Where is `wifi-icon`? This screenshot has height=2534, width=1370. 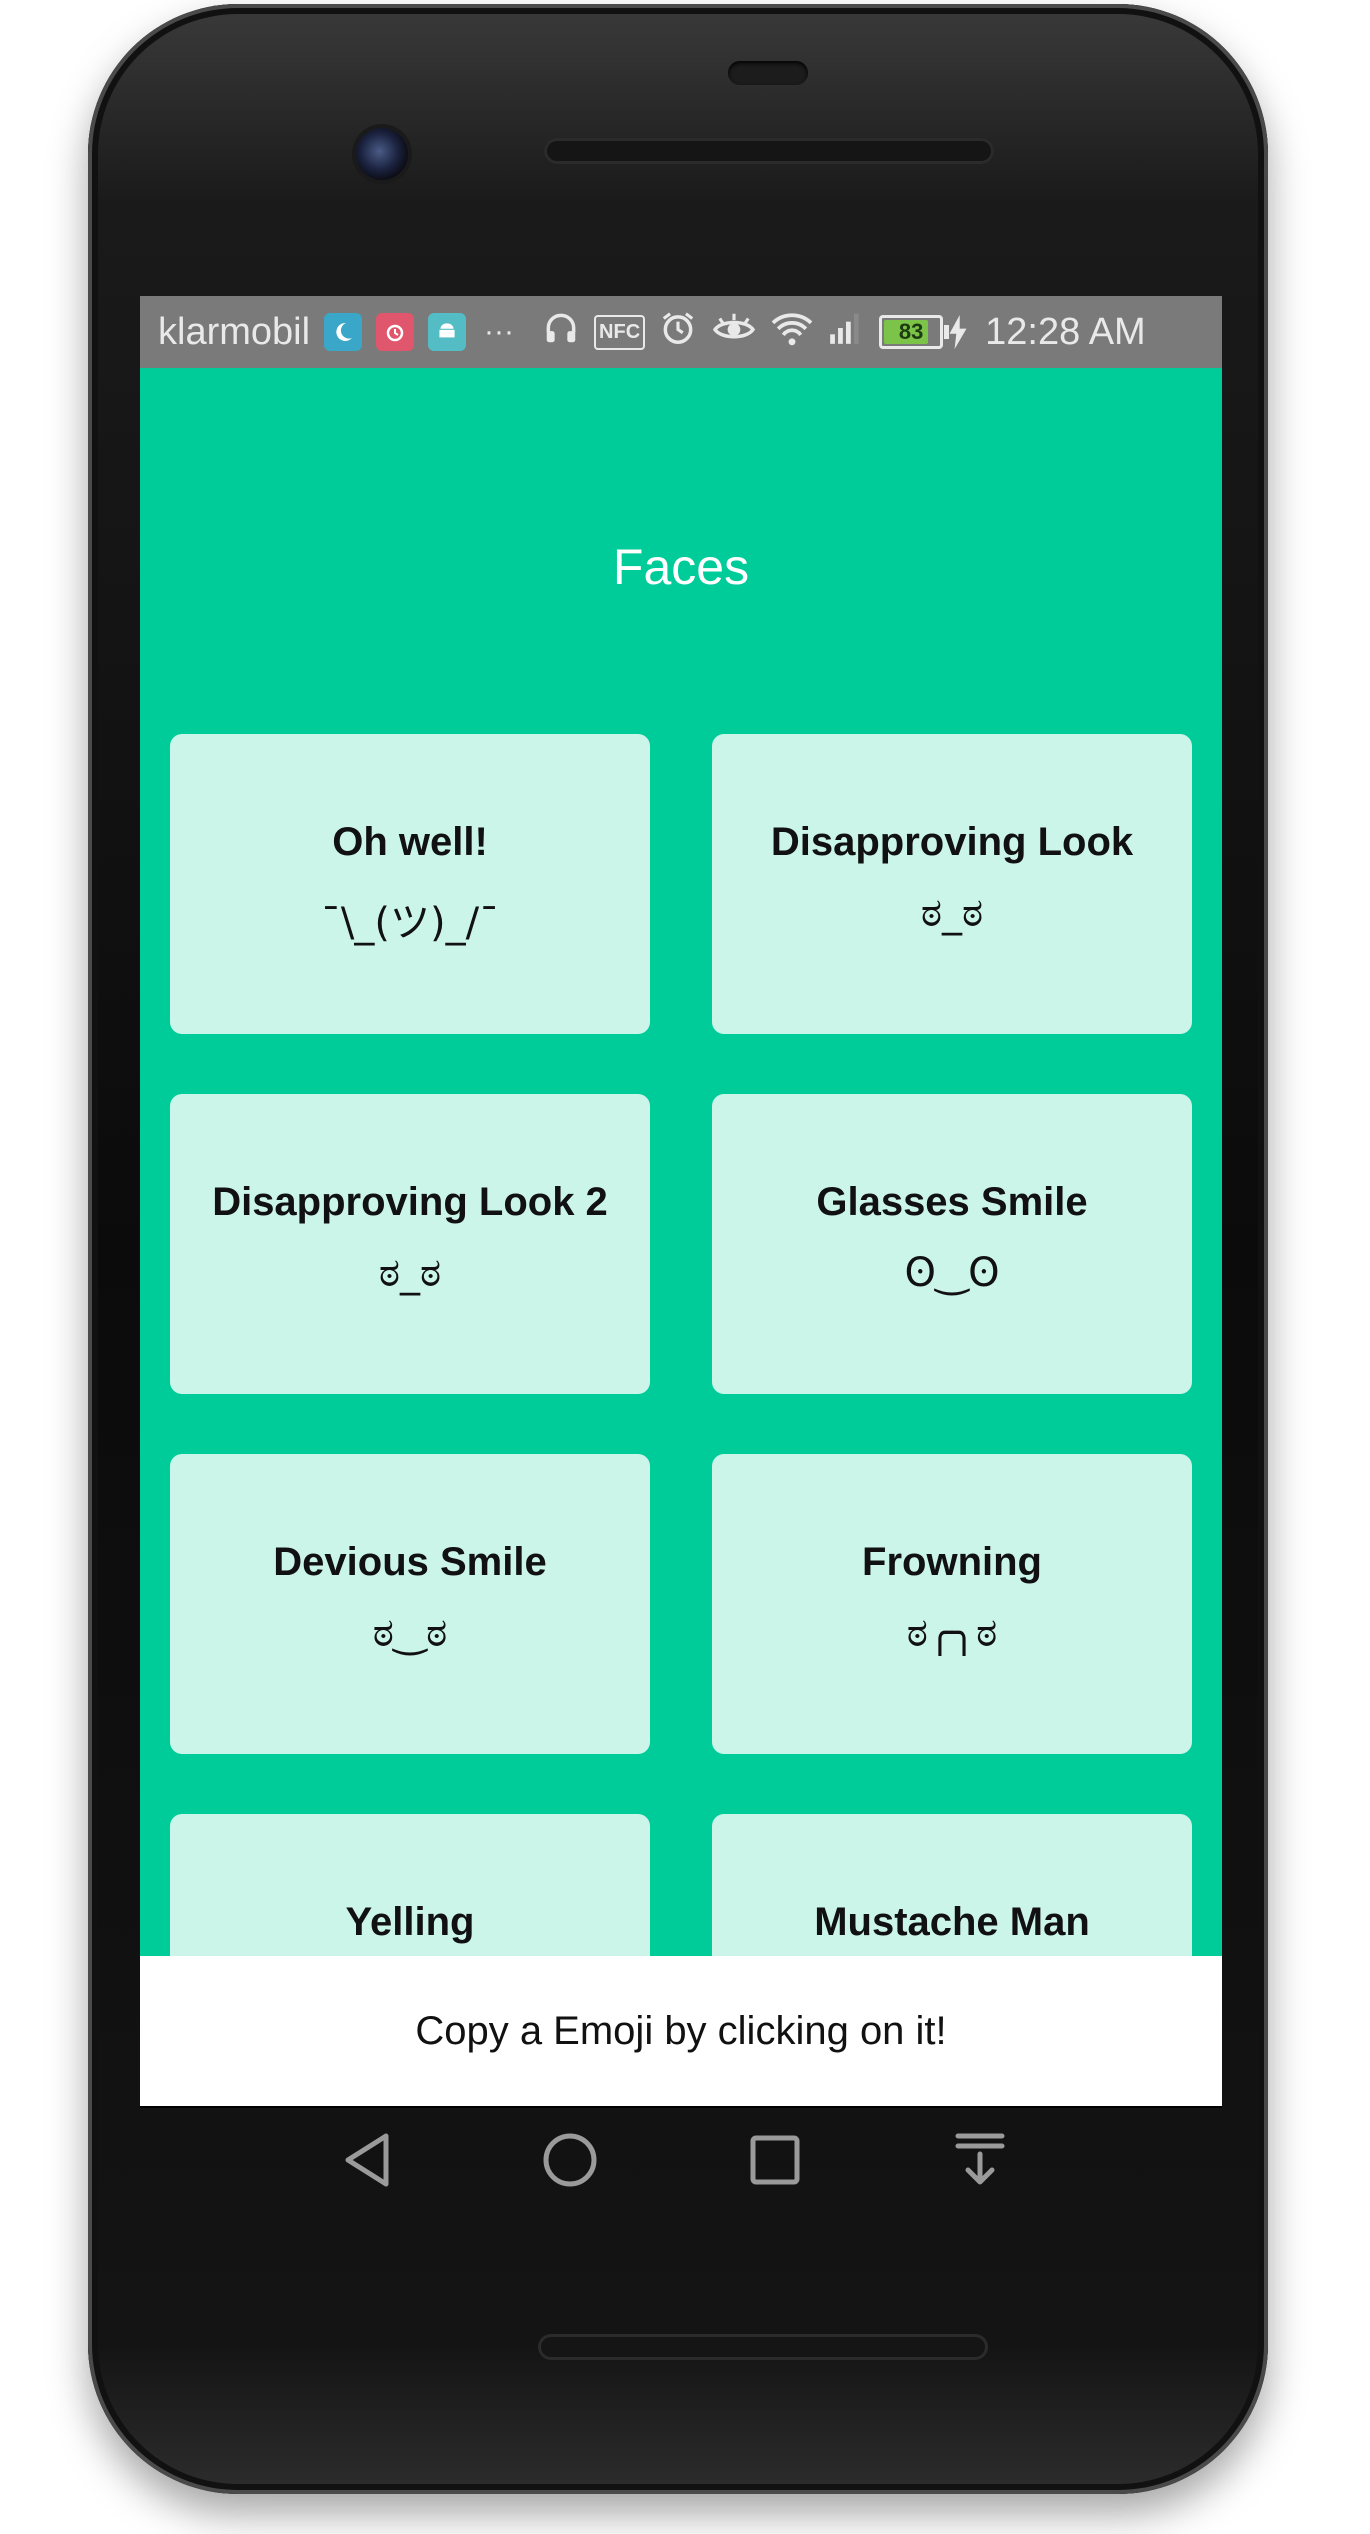 wifi-icon is located at coordinates (792, 332).